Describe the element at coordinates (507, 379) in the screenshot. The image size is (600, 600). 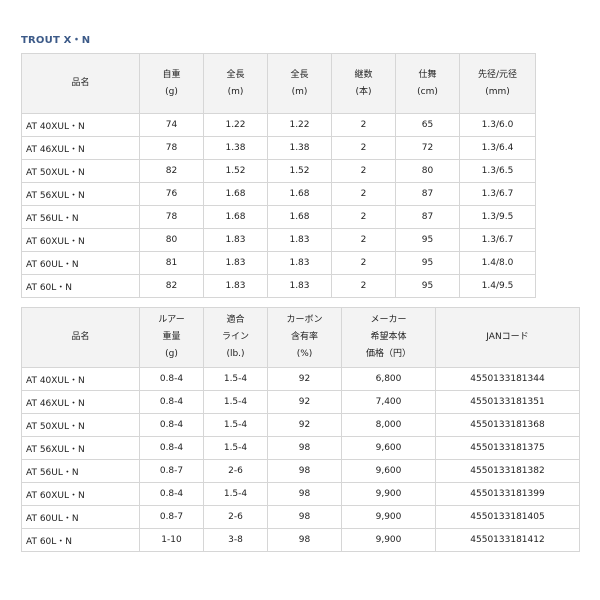
I see `table-cell: 4550133181344` at that location.